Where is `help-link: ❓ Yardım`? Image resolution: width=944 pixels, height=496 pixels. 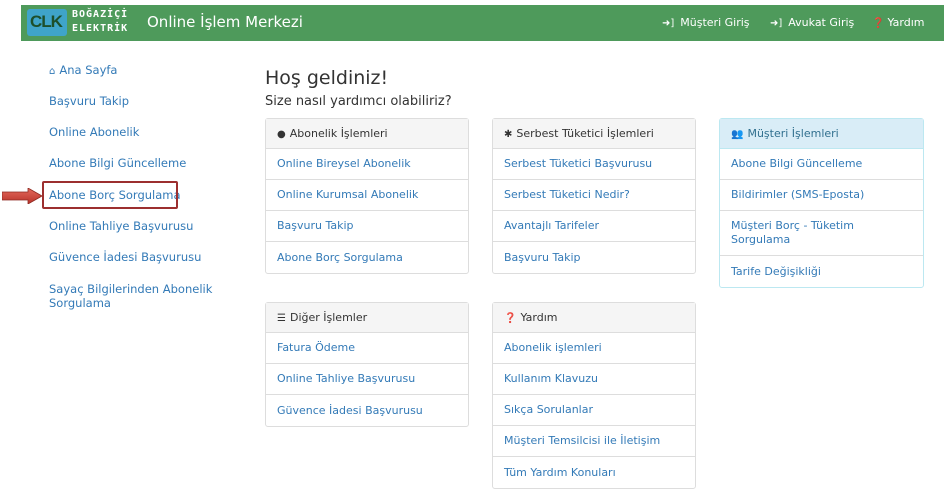
help-link: ❓ Yardım is located at coordinates (898, 22).